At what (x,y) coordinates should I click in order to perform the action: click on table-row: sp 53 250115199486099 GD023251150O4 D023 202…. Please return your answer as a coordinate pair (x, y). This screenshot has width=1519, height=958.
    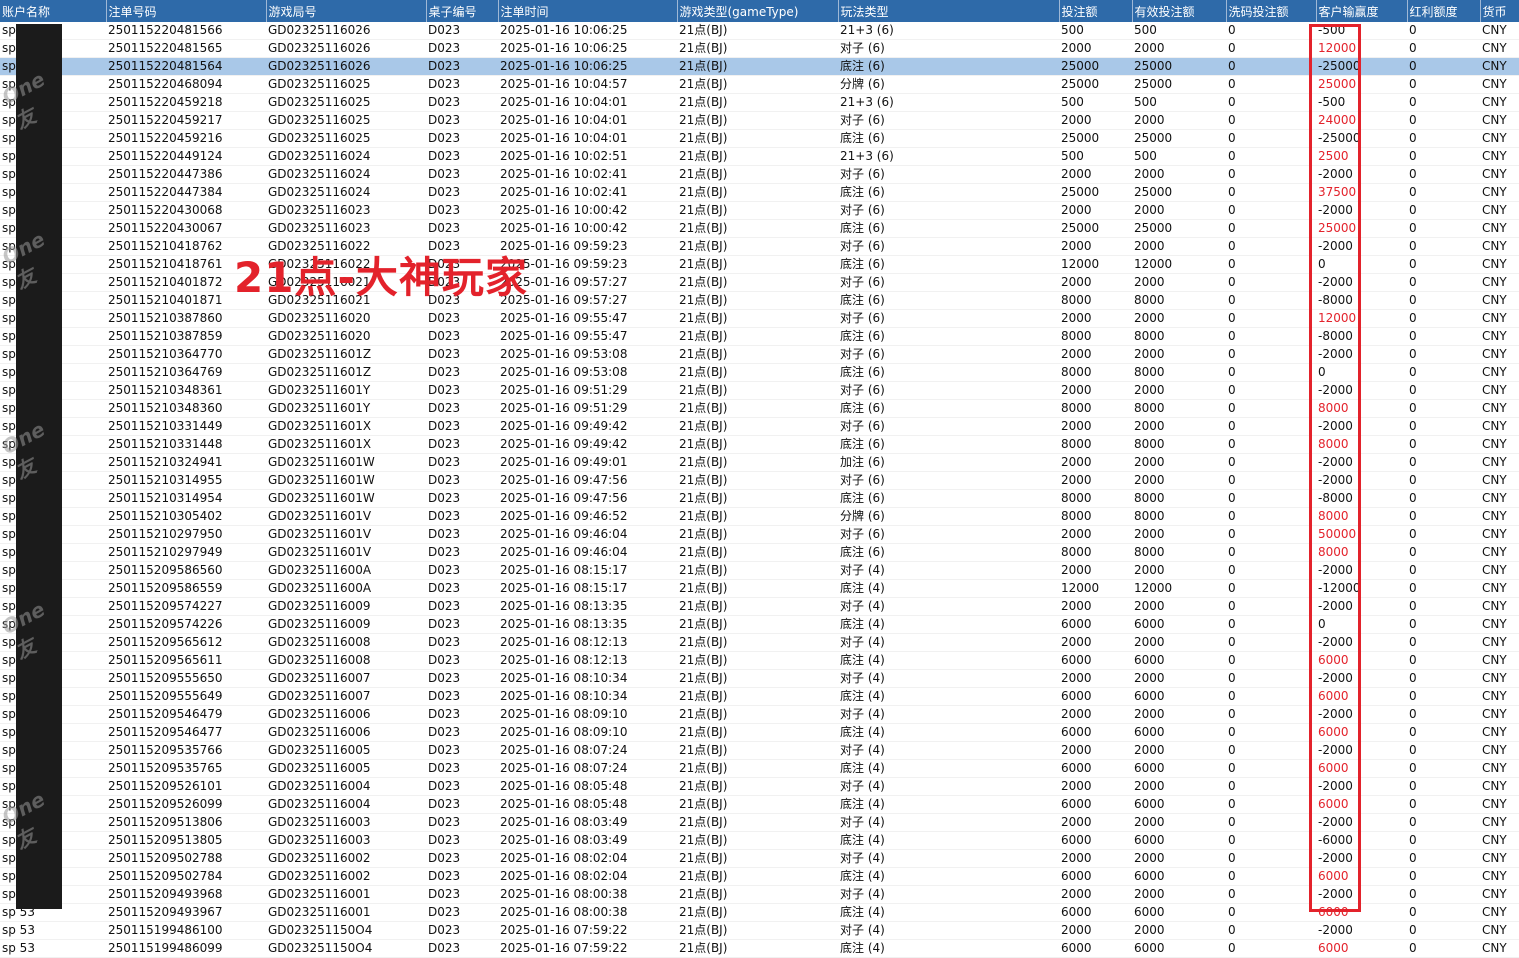
    Looking at the image, I should click on (759, 948).